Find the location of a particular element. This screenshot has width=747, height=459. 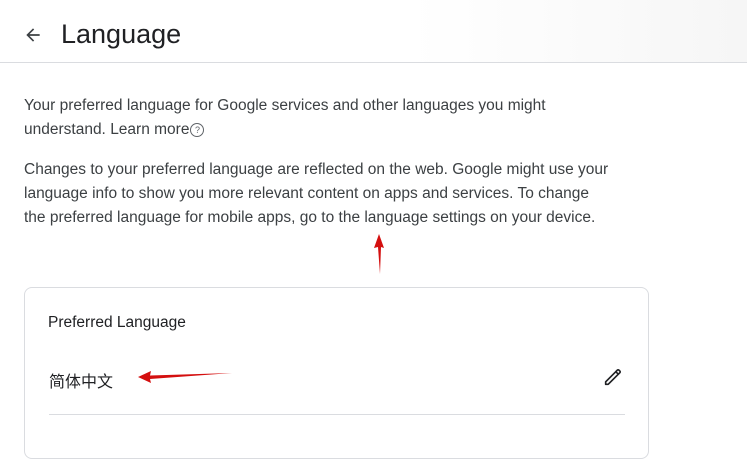

edit-language-button is located at coordinates (613, 377).